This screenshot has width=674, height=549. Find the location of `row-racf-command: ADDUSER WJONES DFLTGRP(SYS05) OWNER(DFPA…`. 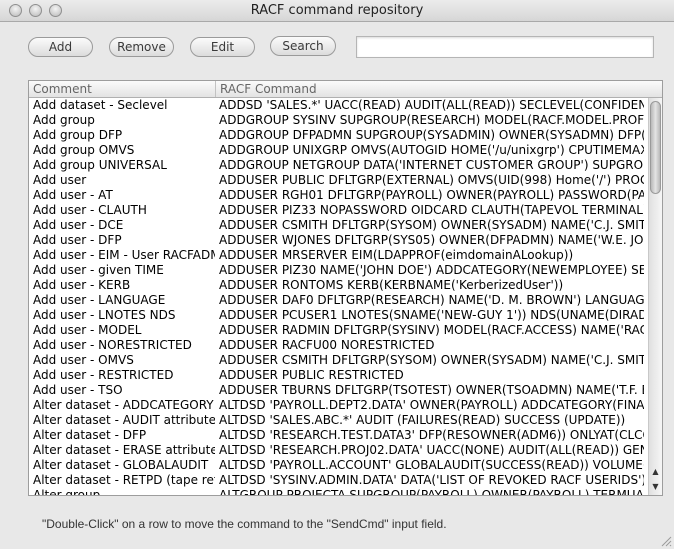

row-racf-command: ADDUSER WJONES DFLTGRP(SYS05) OWNER(DFPA… is located at coordinates (431, 240).